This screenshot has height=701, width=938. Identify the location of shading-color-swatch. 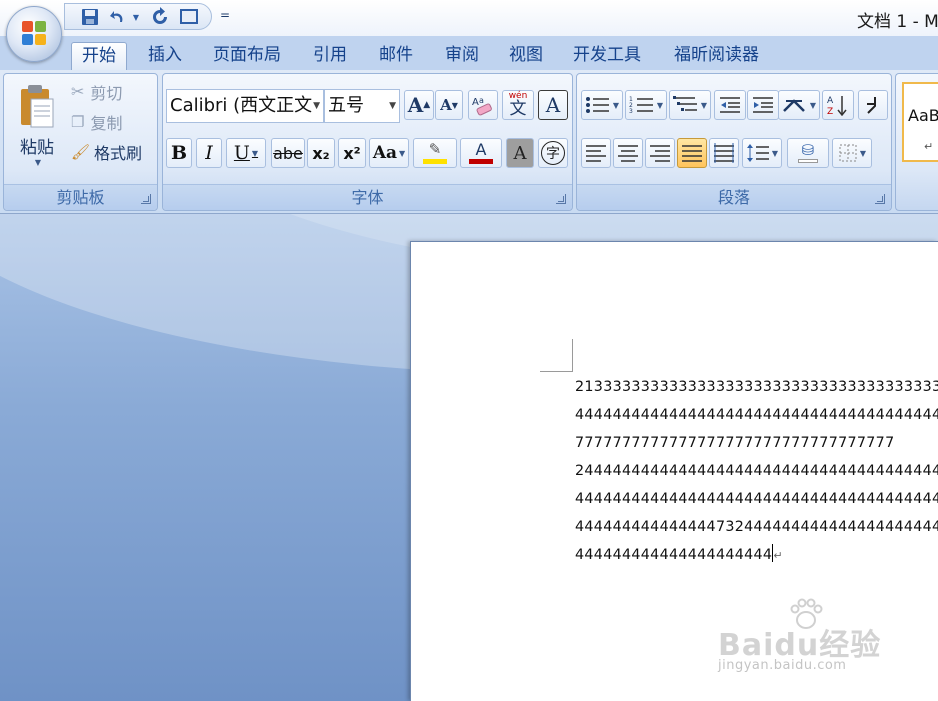
(808, 161).